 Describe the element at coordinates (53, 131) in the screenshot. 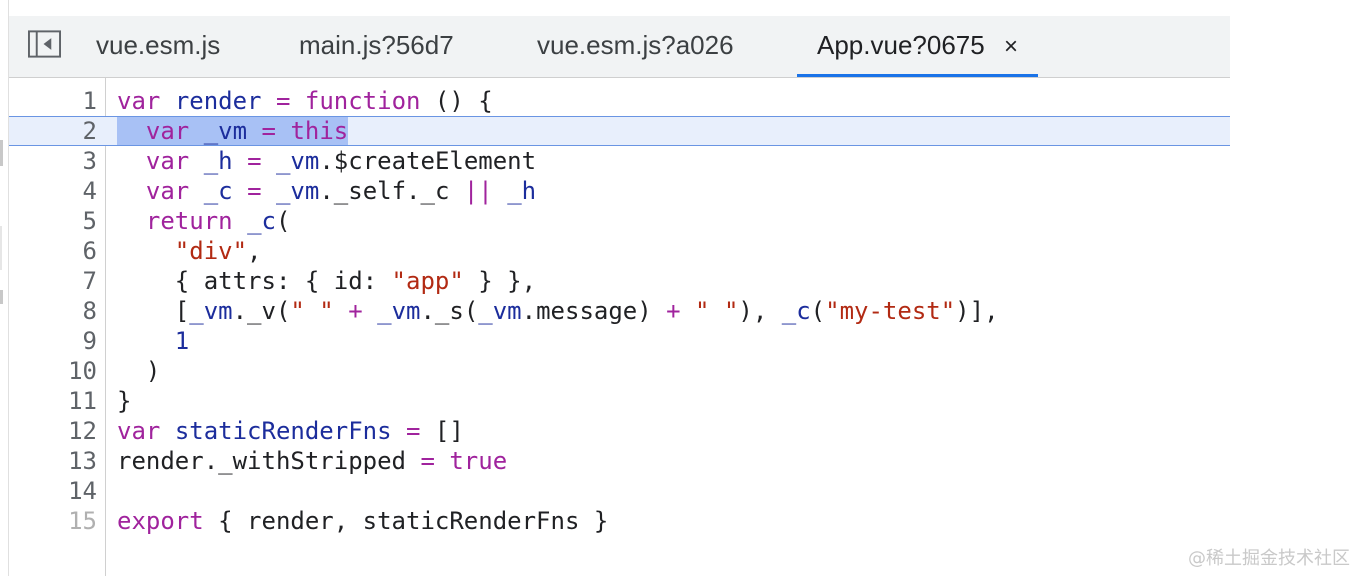

I see `line-number: 2` at that location.